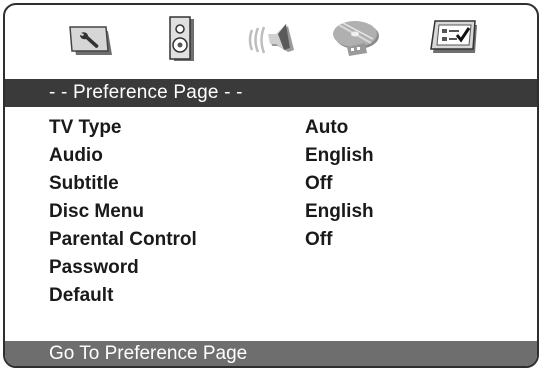  What do you see at coordinates (76, 155) in the screenshot?
I see `menu-item-label: Audio` at bounding box center [76, 155].